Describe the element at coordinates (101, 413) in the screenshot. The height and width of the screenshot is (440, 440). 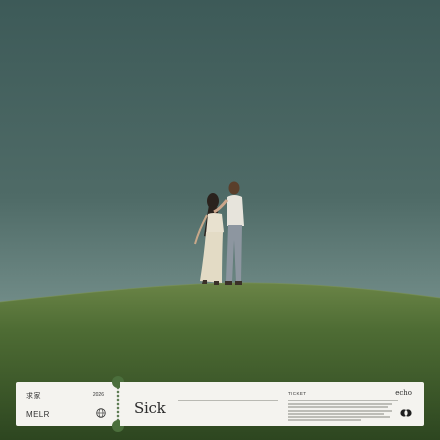
I see `globe-icon` at that location.